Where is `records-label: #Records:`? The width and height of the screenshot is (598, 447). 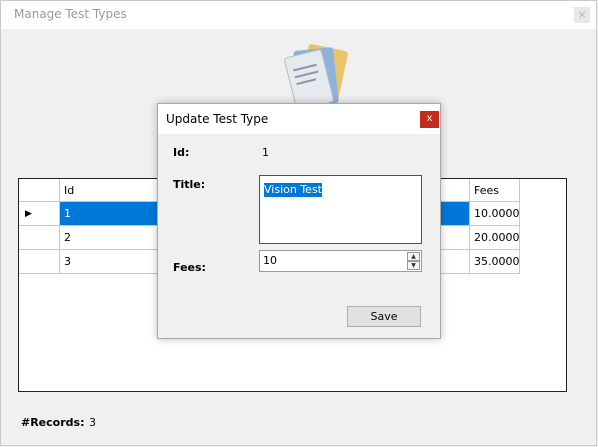
records-label: #Records: is located at coordinates (53, 422).